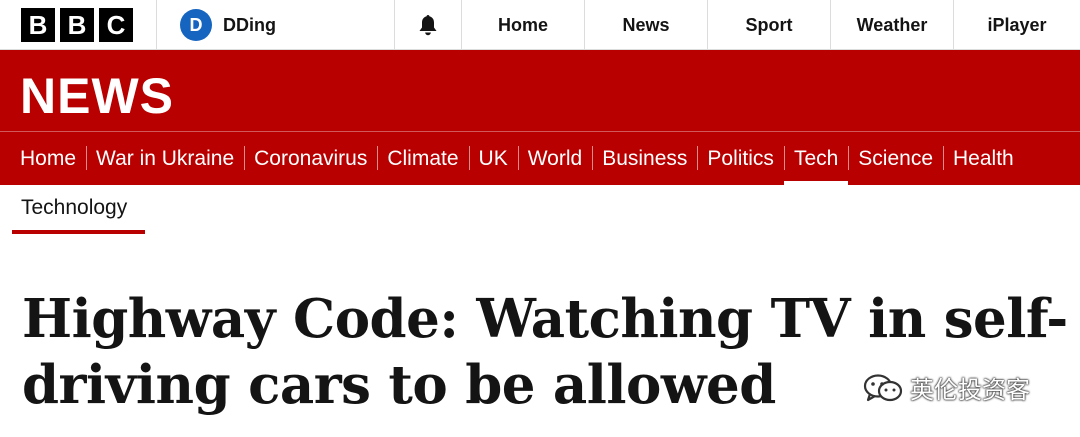  What do you see at coordinates (892, 25) in the screenshot?
I see `topnav-weather: Weather` at bounding box center [892, 25].